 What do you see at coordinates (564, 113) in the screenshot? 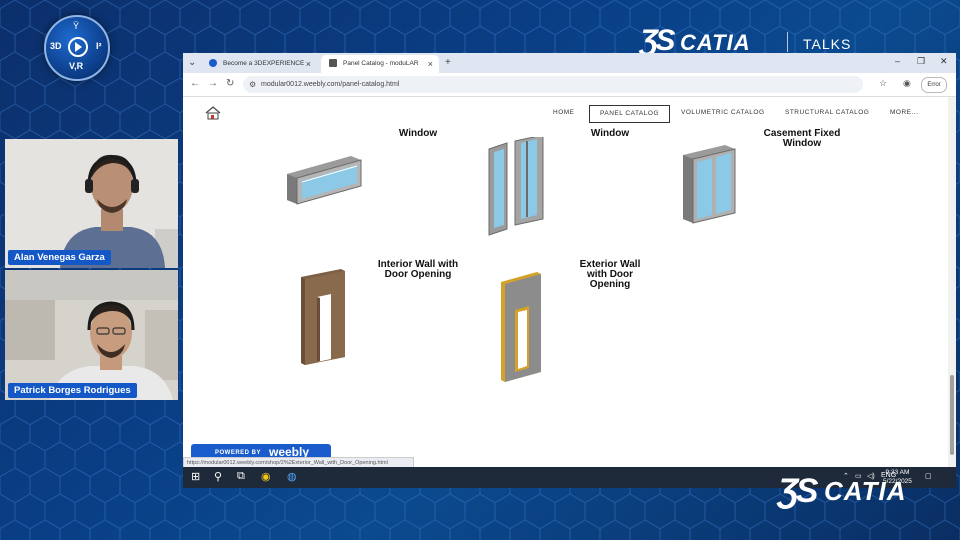
I see `nav-home: HOME` at bounding box center [564, 113].